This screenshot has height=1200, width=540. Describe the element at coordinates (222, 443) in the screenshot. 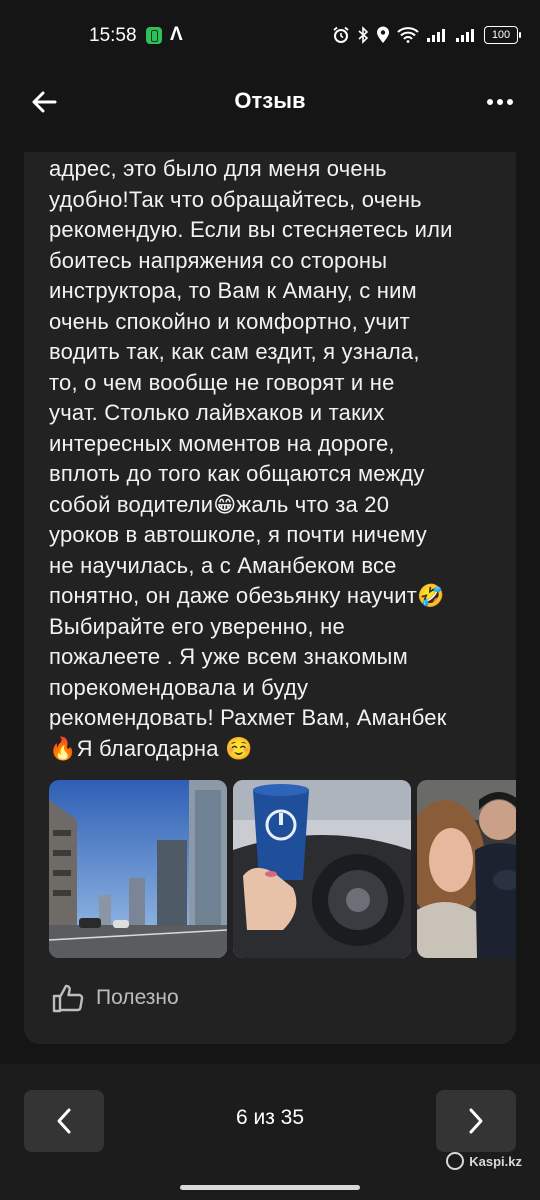

I see `review-text-line: интересных моментов на дороге,` at that location.